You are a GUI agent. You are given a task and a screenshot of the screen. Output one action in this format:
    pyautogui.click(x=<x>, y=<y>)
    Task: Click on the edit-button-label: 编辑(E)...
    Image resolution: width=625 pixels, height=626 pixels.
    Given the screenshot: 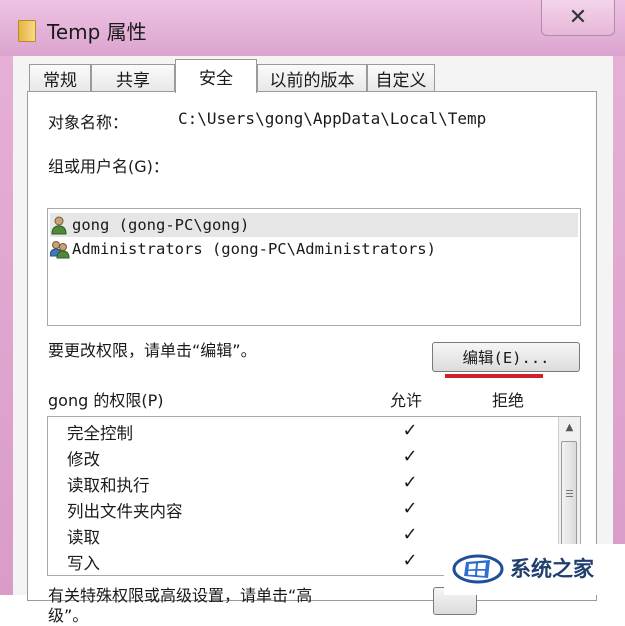 What is the action you would take?
    pyautogui.click(x=506, y=358)
    